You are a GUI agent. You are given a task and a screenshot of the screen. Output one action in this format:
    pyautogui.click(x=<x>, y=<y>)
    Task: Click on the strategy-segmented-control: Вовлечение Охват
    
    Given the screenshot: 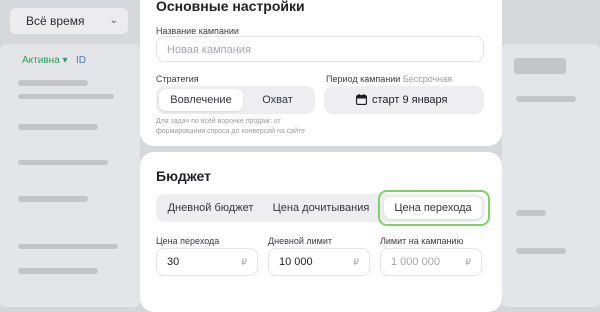 What is the action you would take?
    pyautogui.click(x=235, y=100)
    